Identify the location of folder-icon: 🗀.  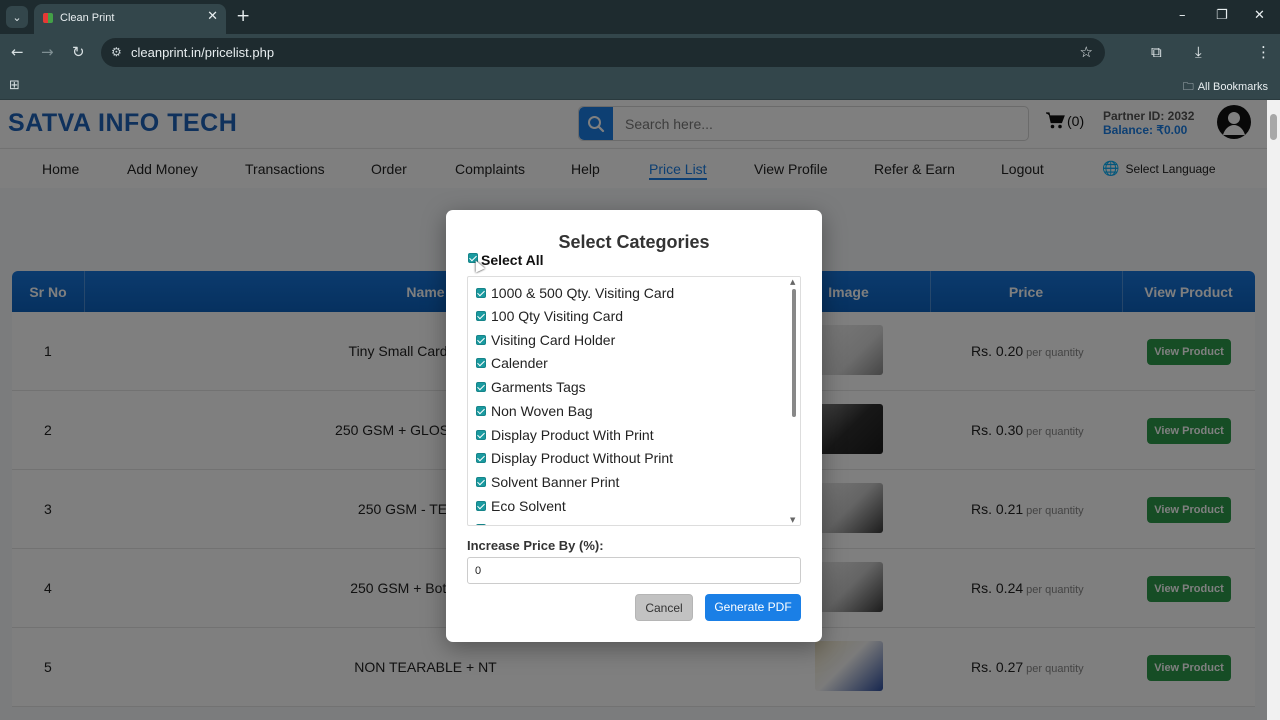
(1188, 86).